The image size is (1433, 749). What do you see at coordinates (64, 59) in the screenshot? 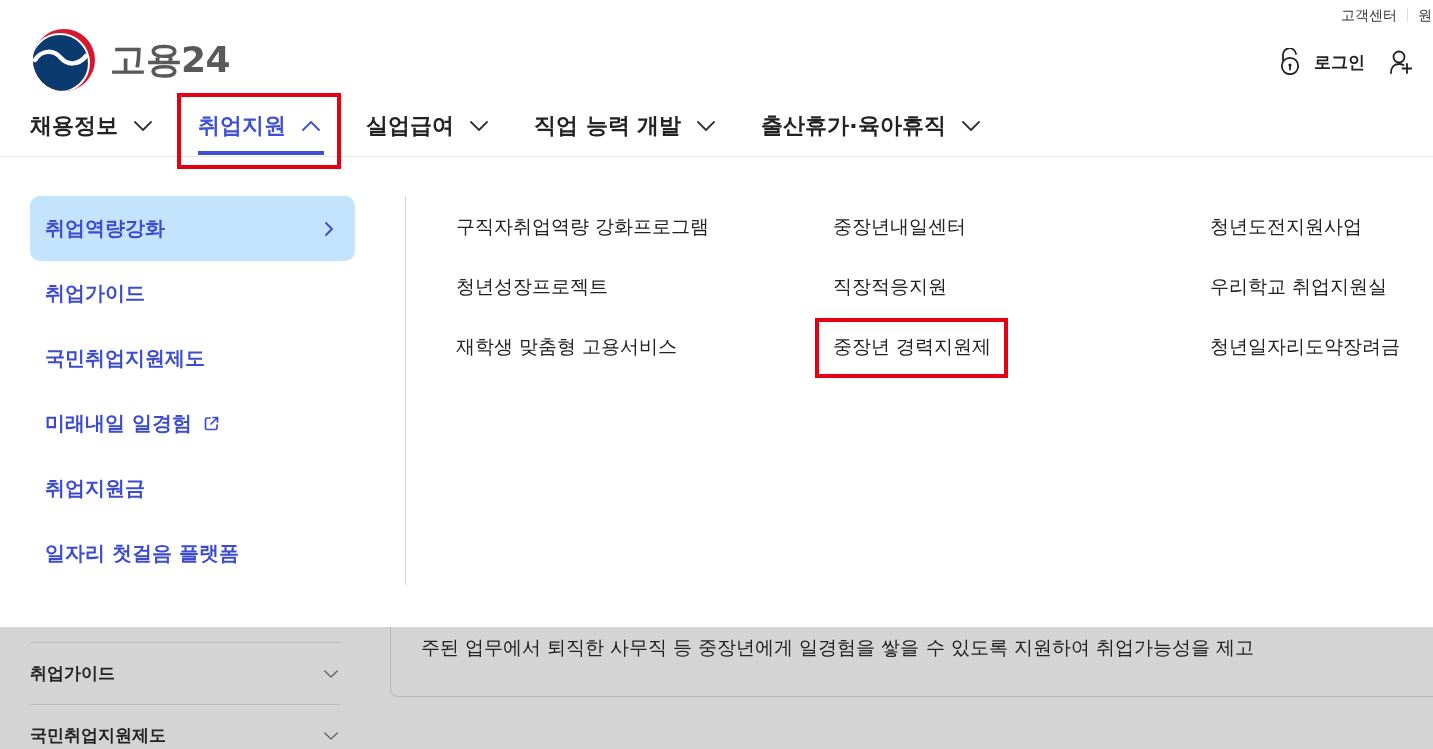
I see `emblem-icon` at bounding box center [64, 59].